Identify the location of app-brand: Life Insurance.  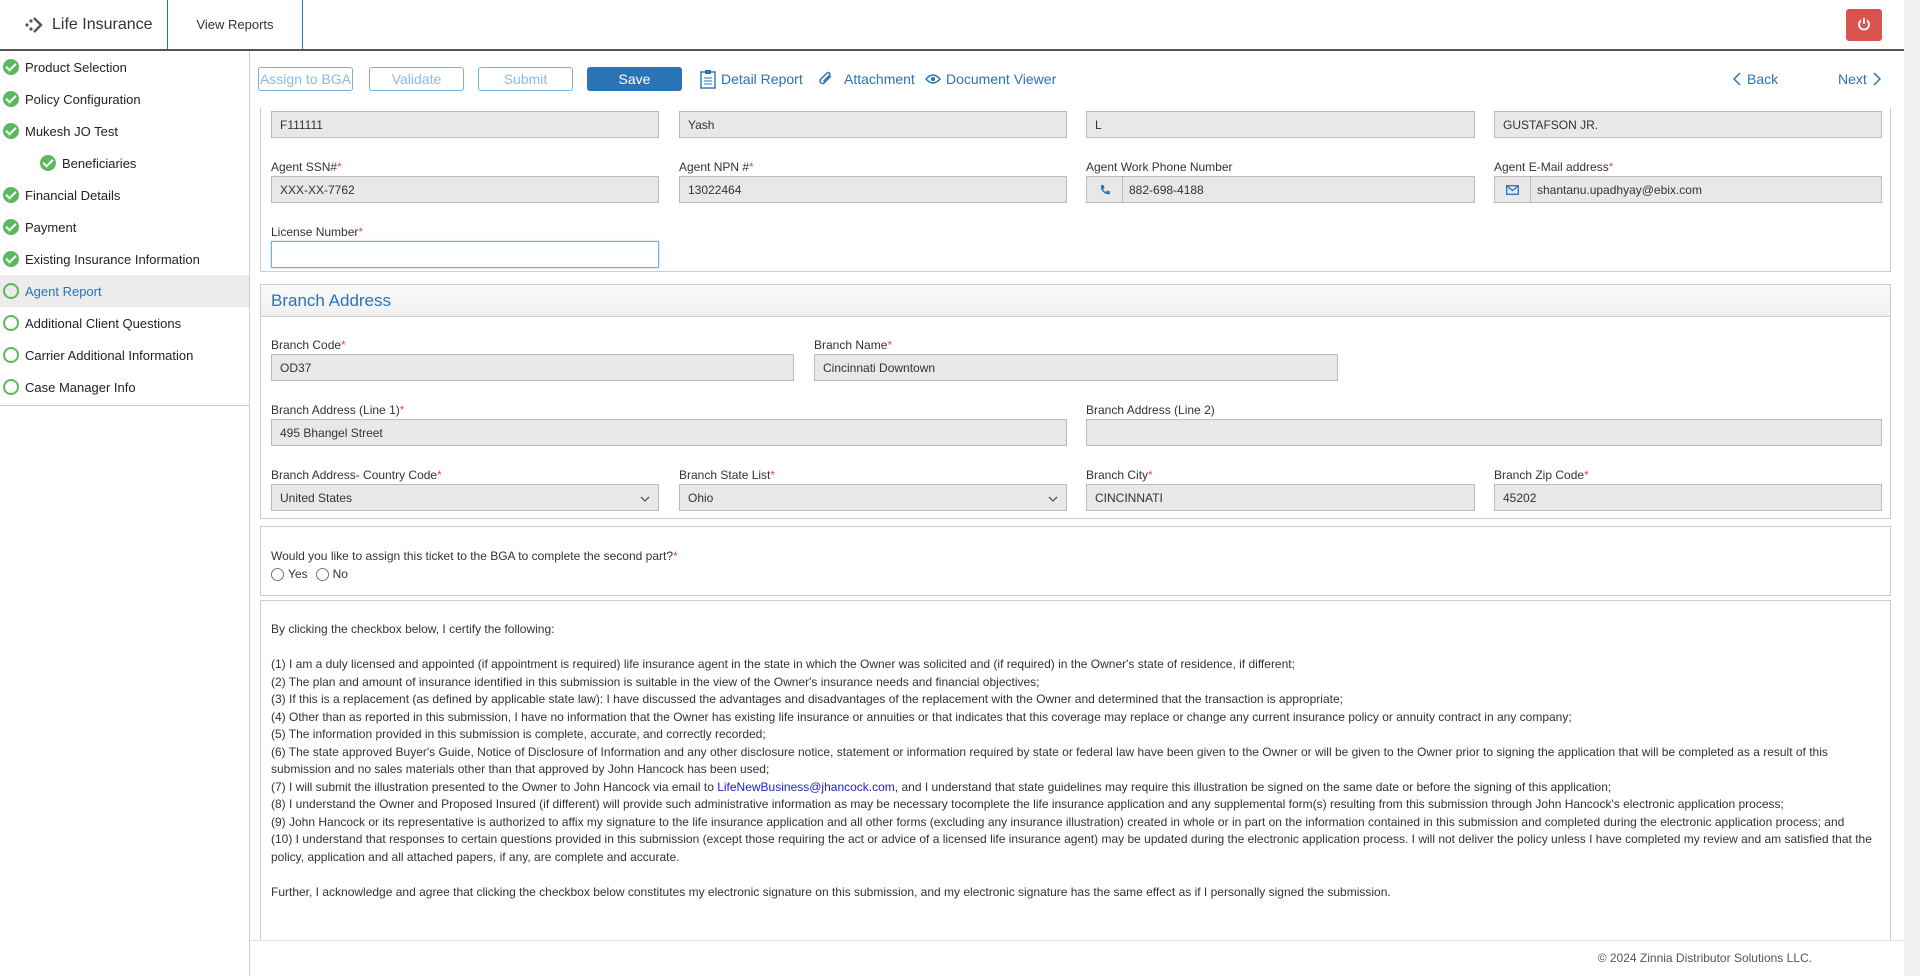
(84, 24).